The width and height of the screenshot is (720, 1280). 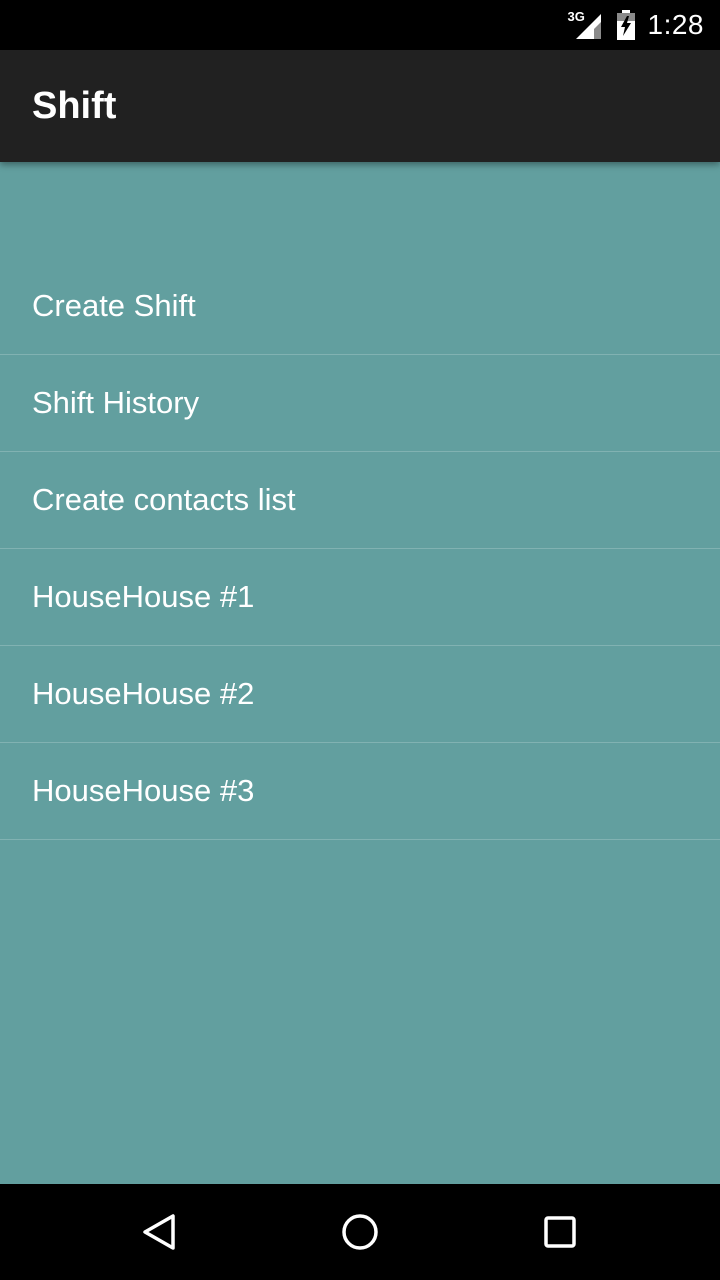 What do you see at coordinates (360, 694) in the screenshot?
I see `menu-item-househouse-2: HouseHouse #2` at bounding box center [360, 694].